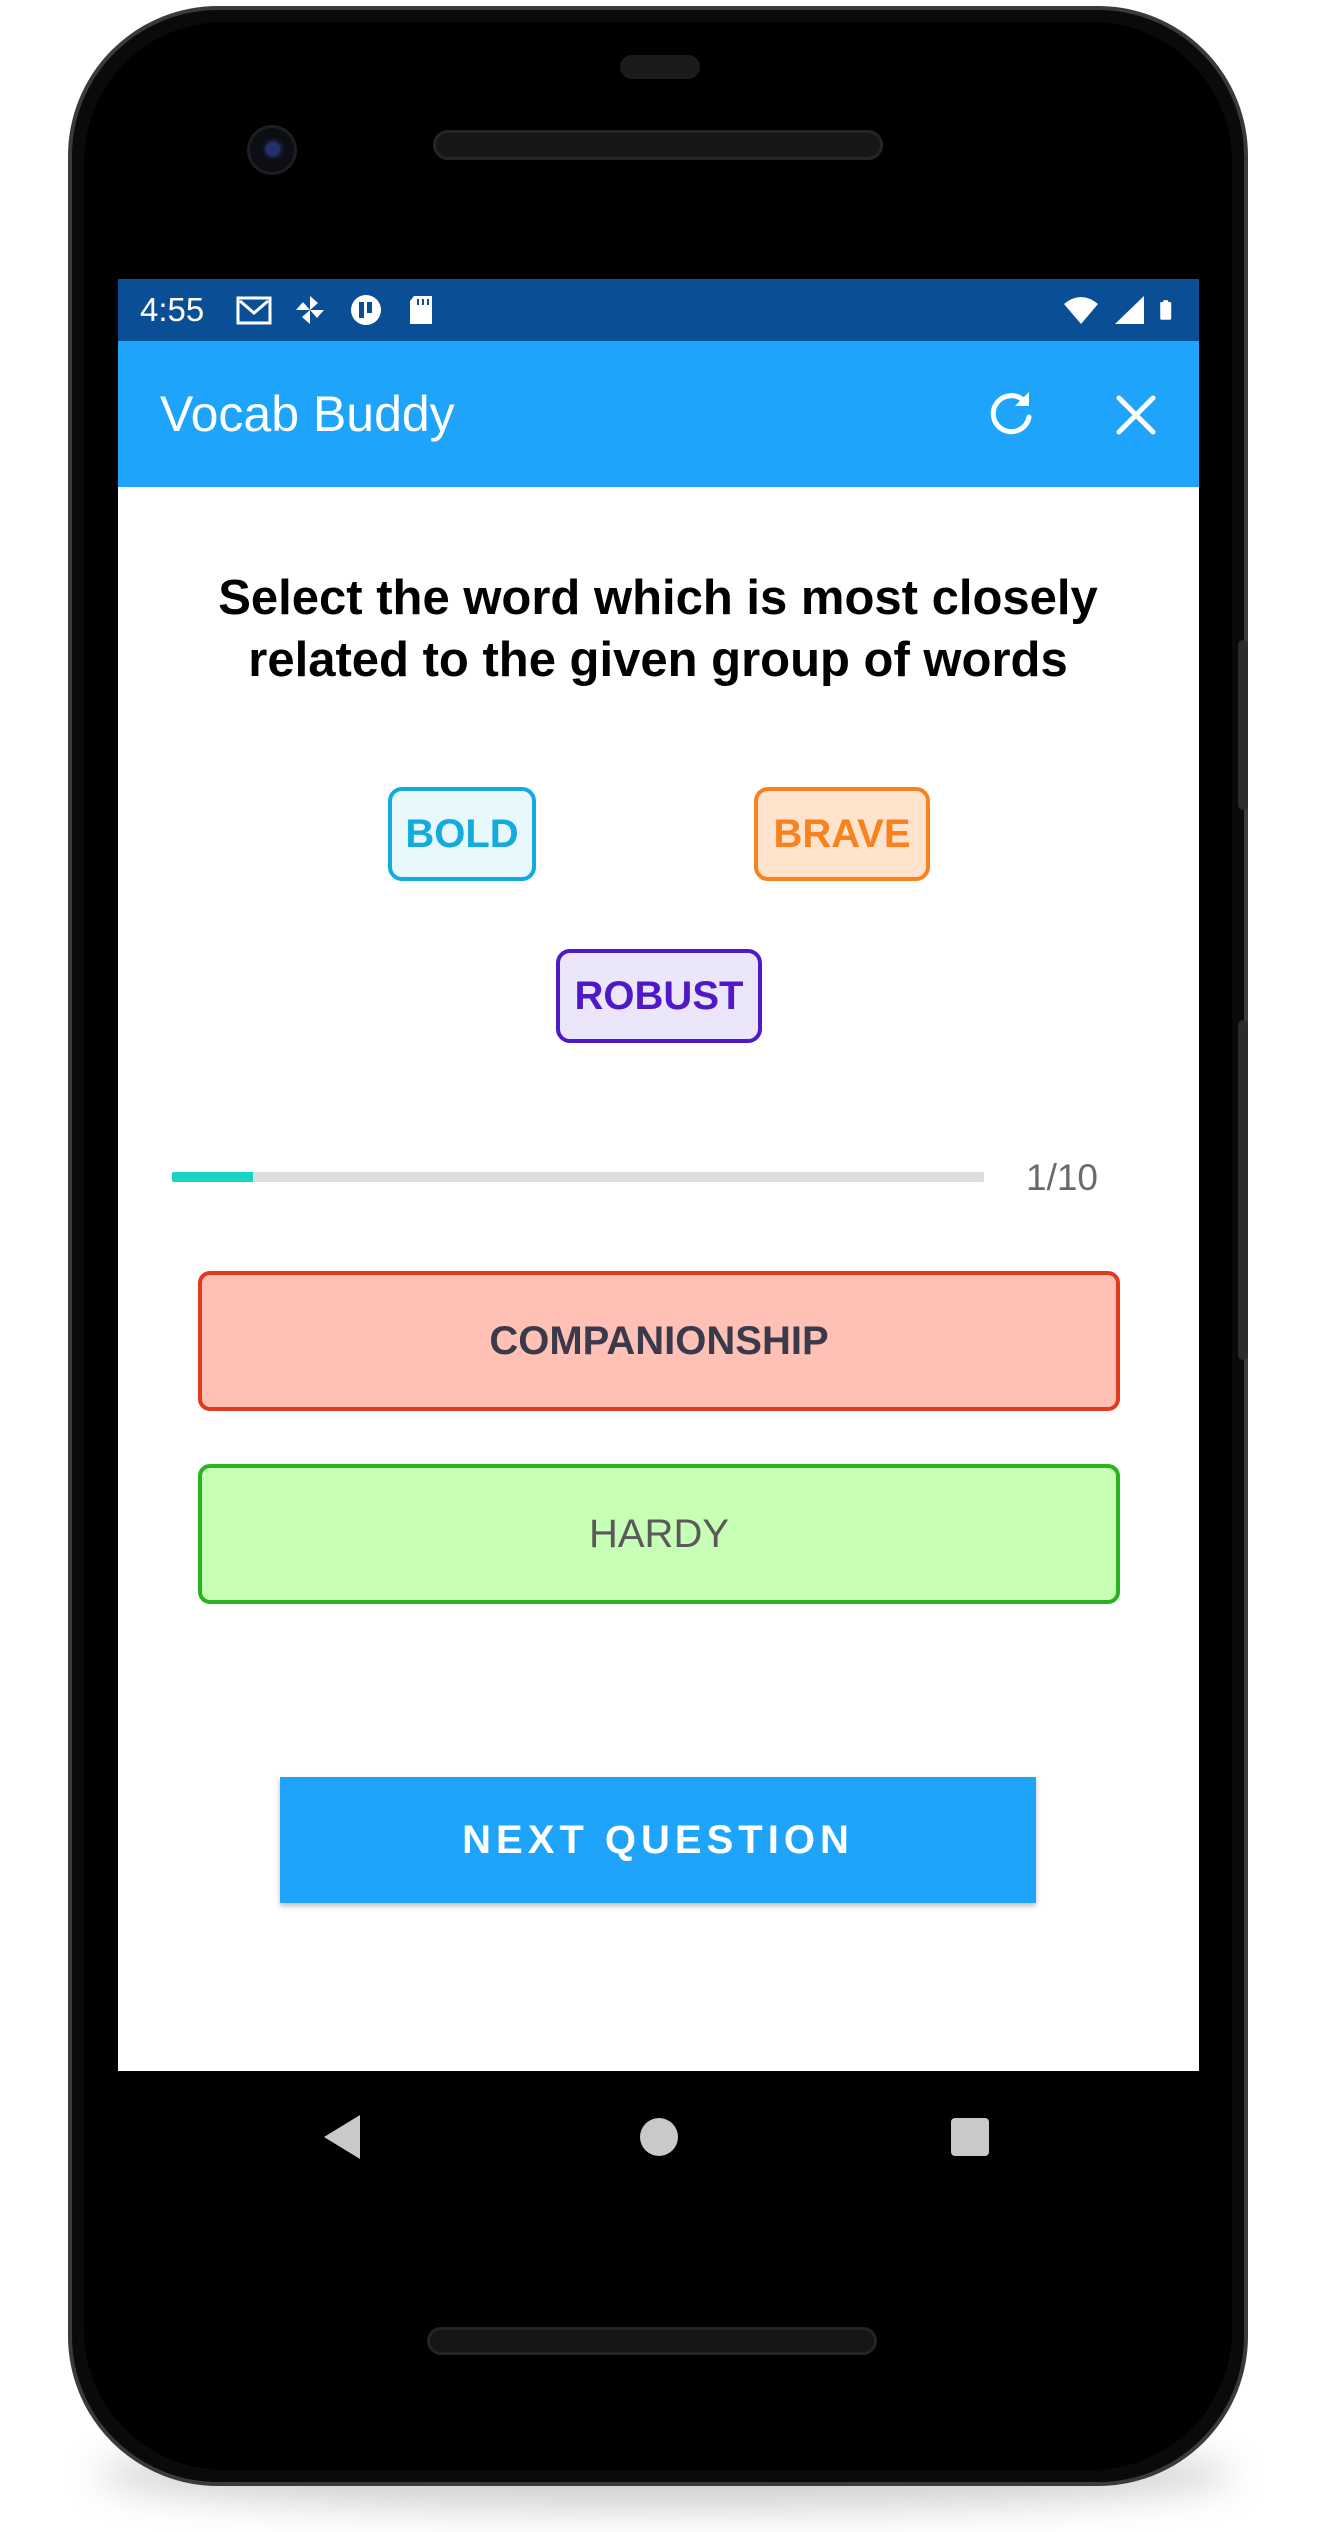  Describe the element at coordinates (1136, 415) in the screenshot. I see `close-icon` at that location.